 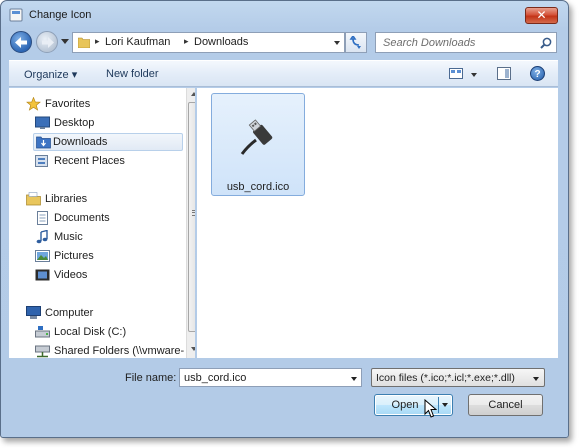 I want to click on libraries-icon, so click(x=33, y=199).